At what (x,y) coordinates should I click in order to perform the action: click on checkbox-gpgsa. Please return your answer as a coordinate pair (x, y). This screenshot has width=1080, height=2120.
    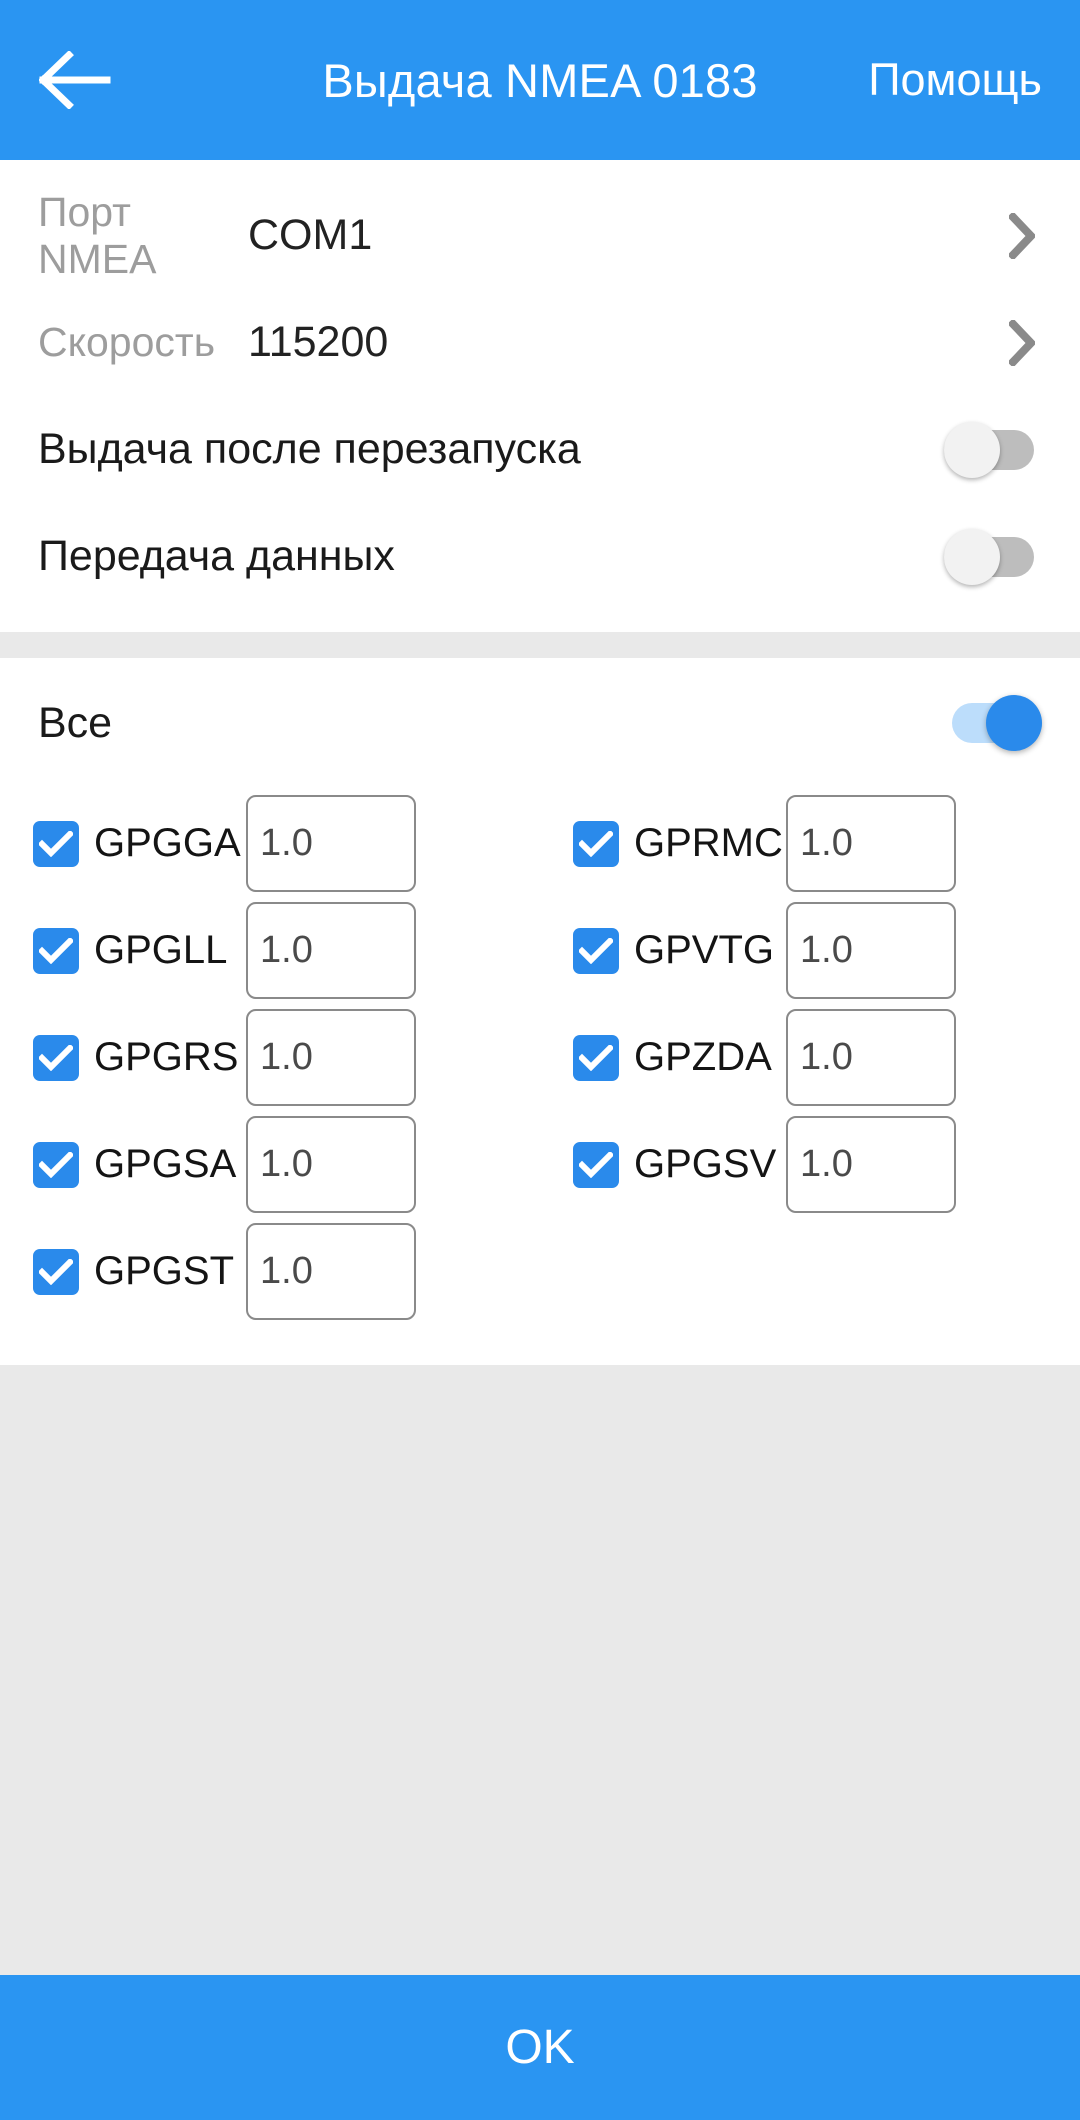
    Looking at the image, I should click on (56, 1164).